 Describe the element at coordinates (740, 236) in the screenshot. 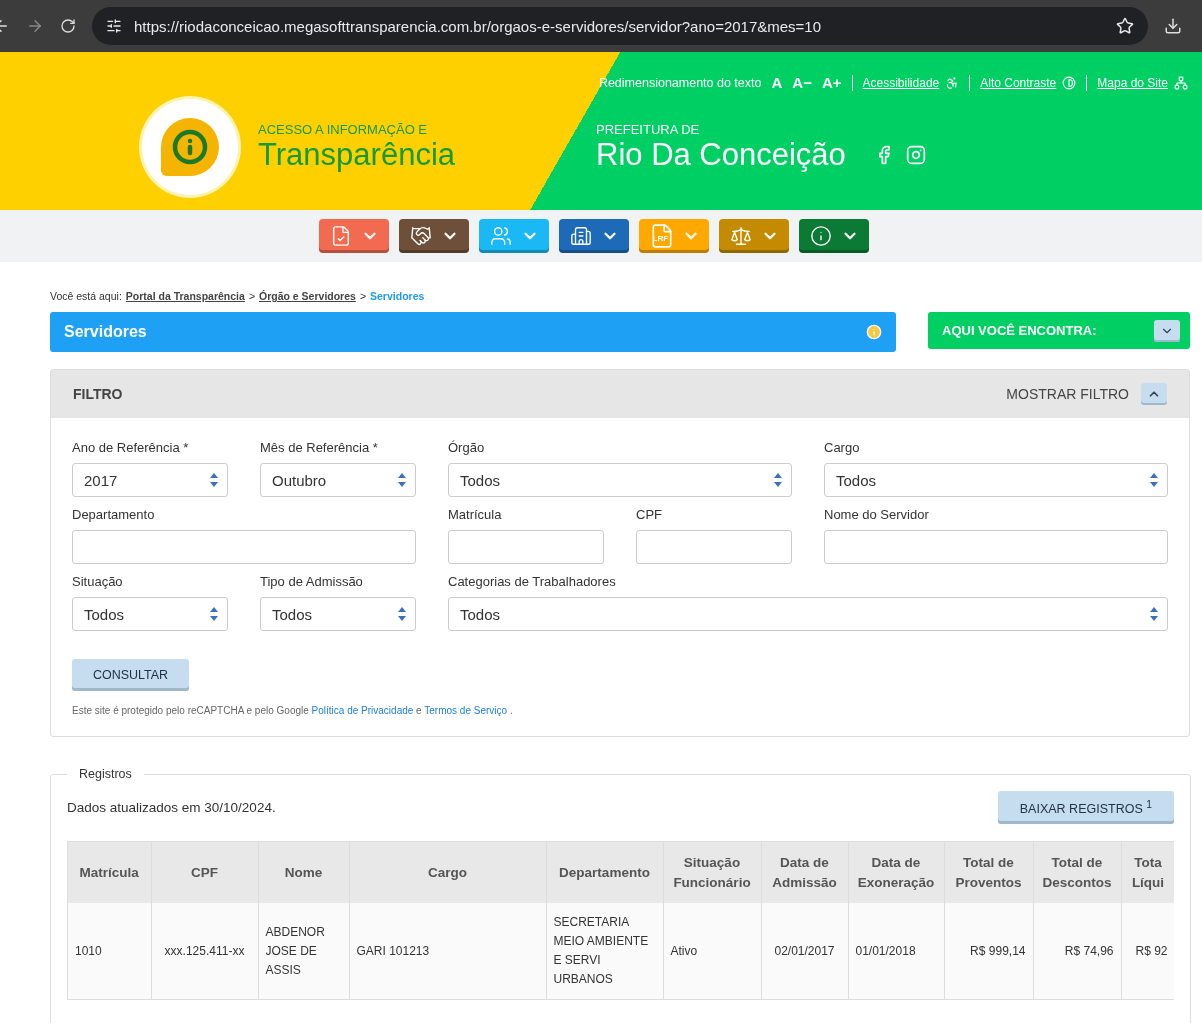

I see `scale-icon` at that location.